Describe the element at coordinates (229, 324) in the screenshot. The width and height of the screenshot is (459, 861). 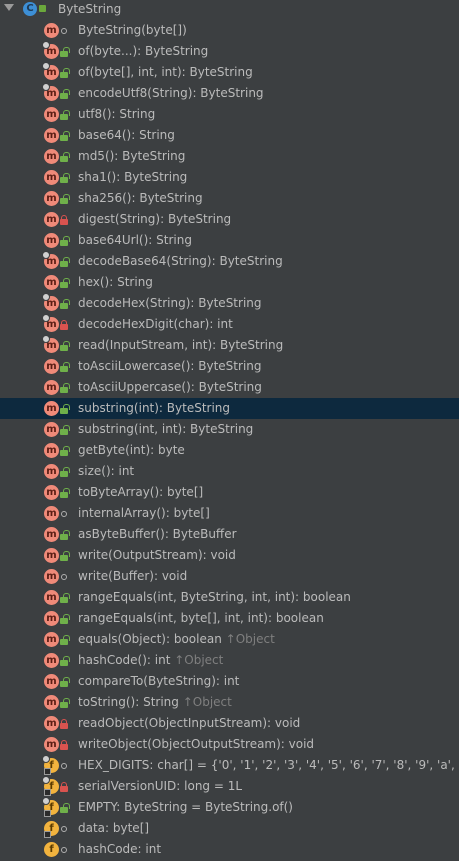
I see `method-item: m decodeHexDigit(char): int` at that location.